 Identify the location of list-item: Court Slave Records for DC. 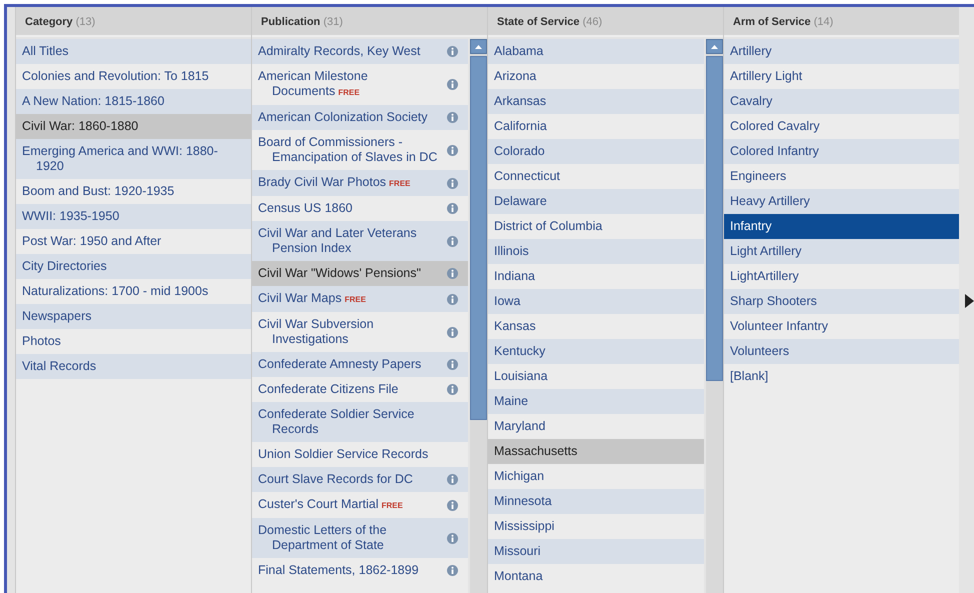
(360, 479).